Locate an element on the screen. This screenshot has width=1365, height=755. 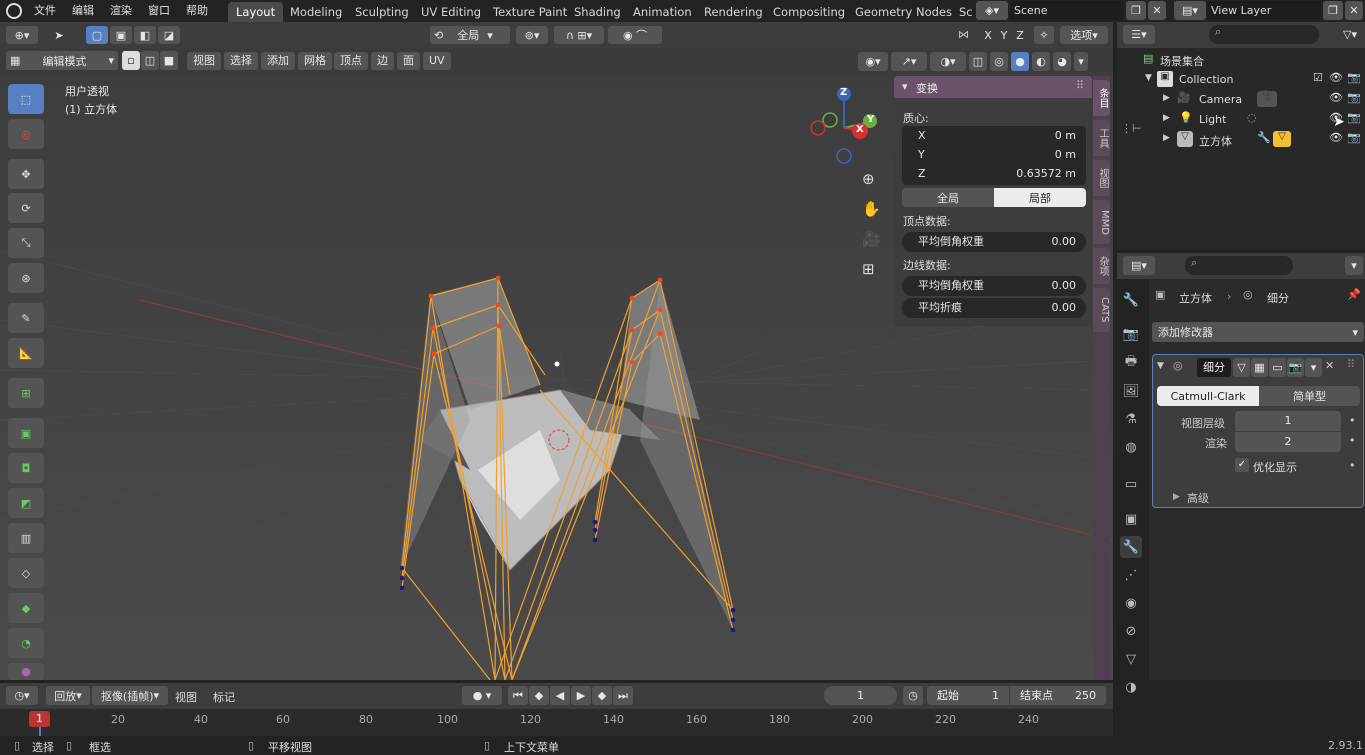
edge-select-icon: ◫ is located at coordinates (150, 60).